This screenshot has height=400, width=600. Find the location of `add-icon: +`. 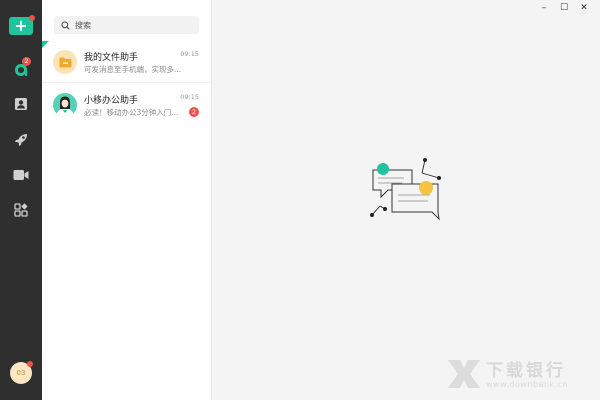

add-icon: + is located at coordinates (21, 25).